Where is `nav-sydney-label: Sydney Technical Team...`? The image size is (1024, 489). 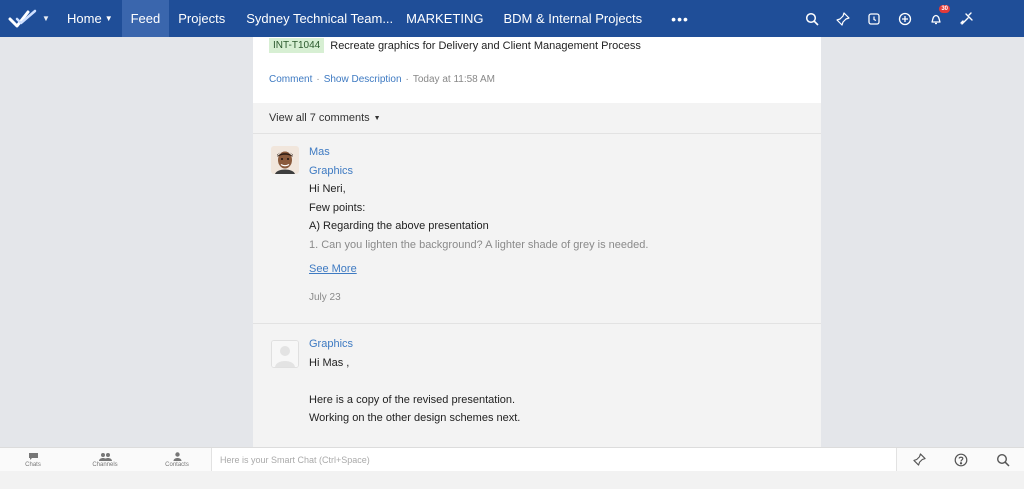
nav-sydney-label: Sydney Technical Team... is located at coordinates (320, 18).